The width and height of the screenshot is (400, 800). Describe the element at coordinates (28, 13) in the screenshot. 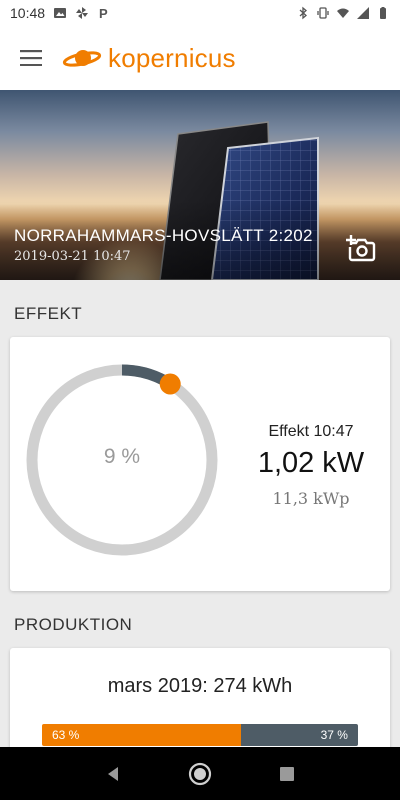

I see `status-time: 10:48` at that location.